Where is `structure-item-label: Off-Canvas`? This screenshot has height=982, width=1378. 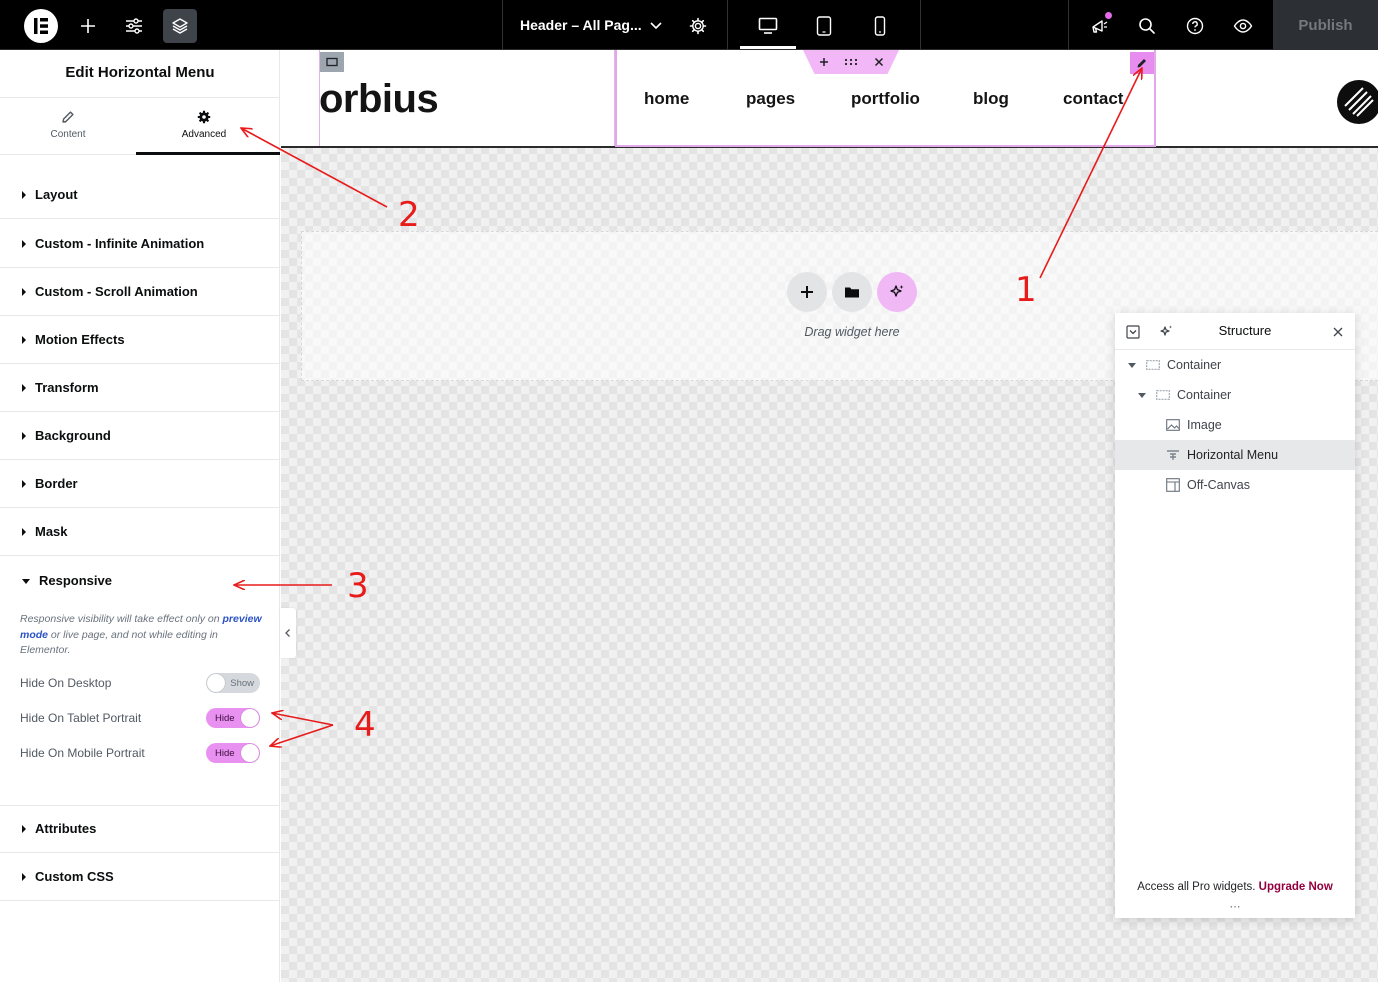
structure-item-label: Off-Canvas is located at coordinates (1218, 485).